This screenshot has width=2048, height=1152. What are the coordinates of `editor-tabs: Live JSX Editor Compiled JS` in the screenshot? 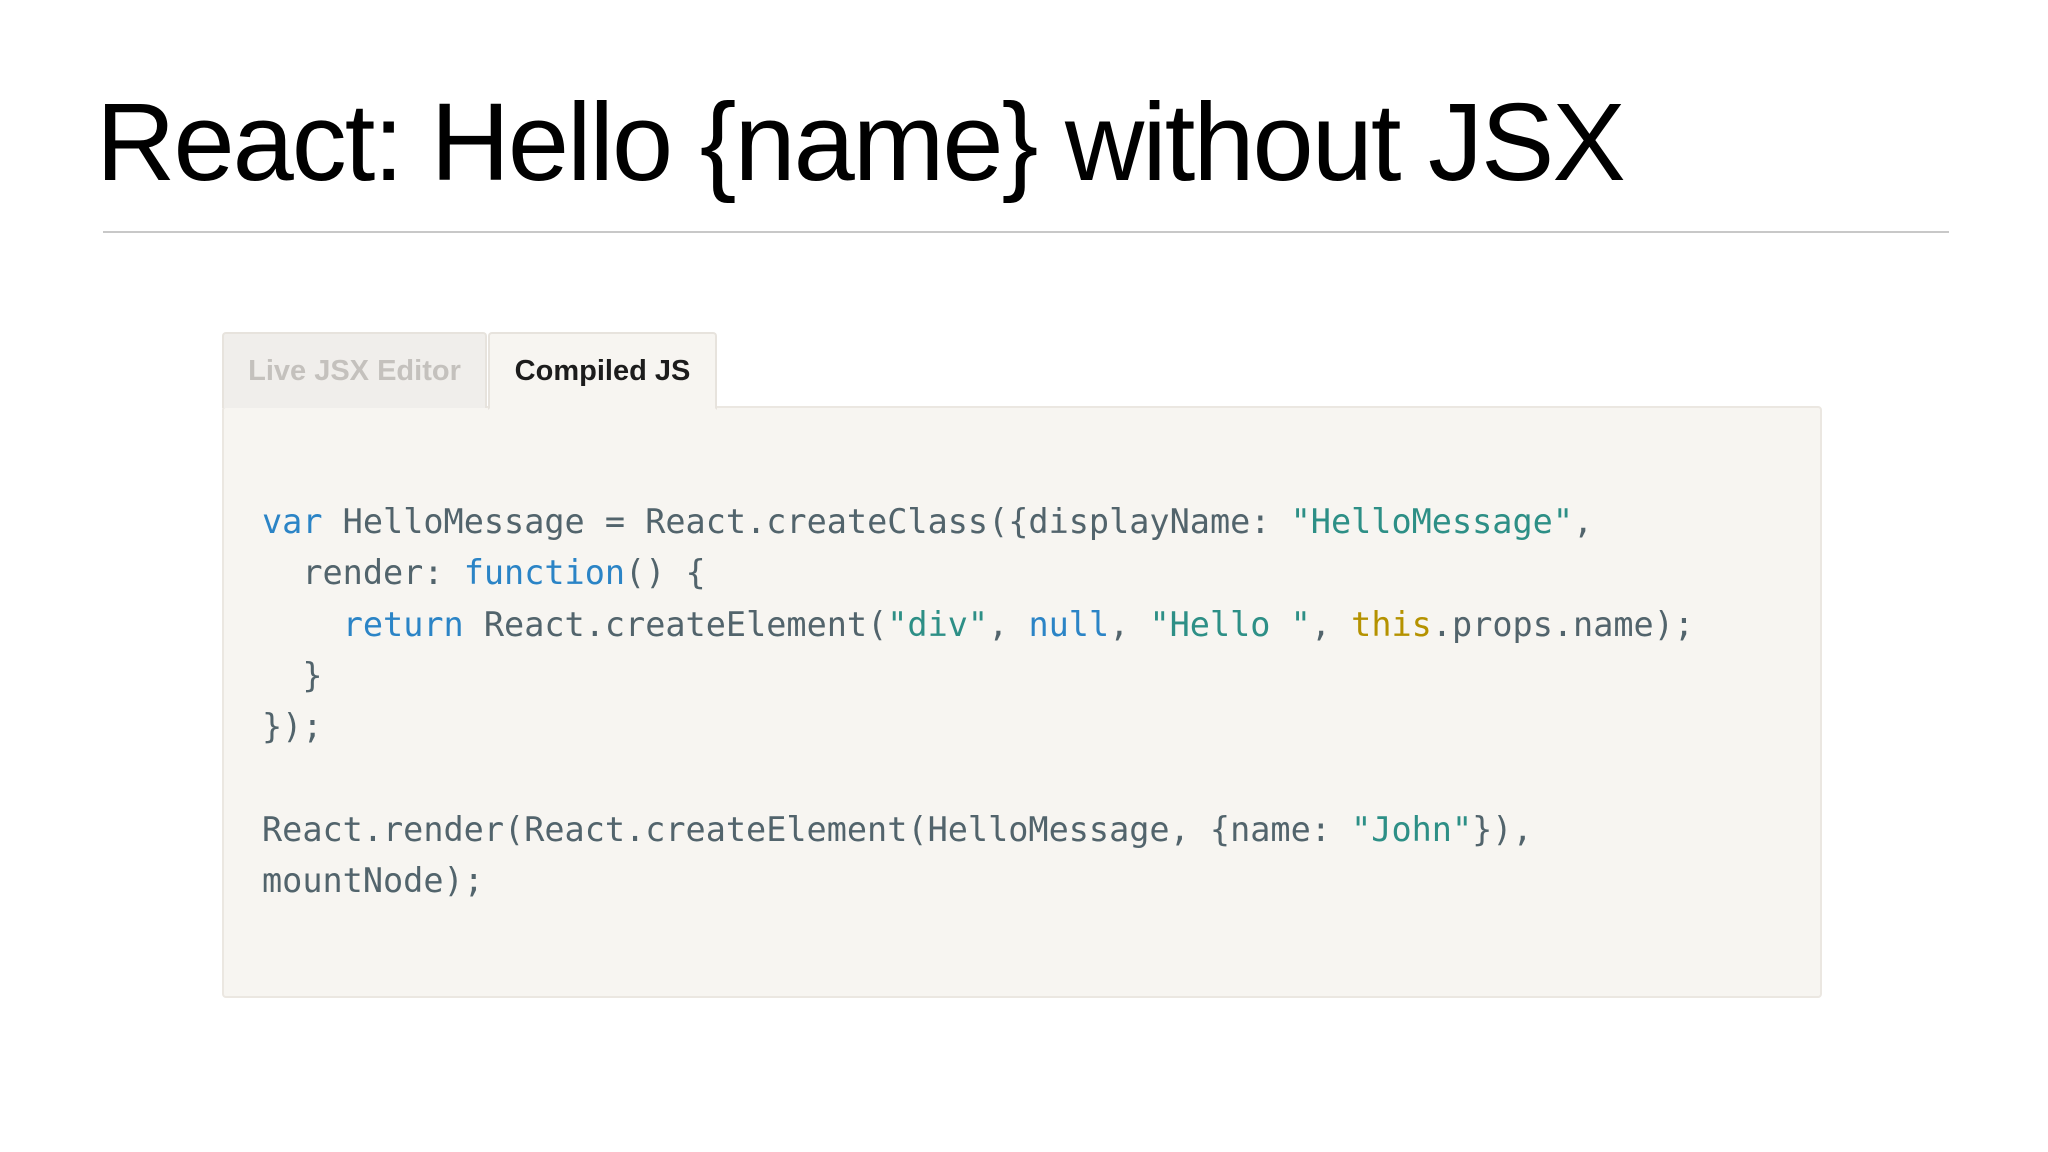 It's located at (469, 371).